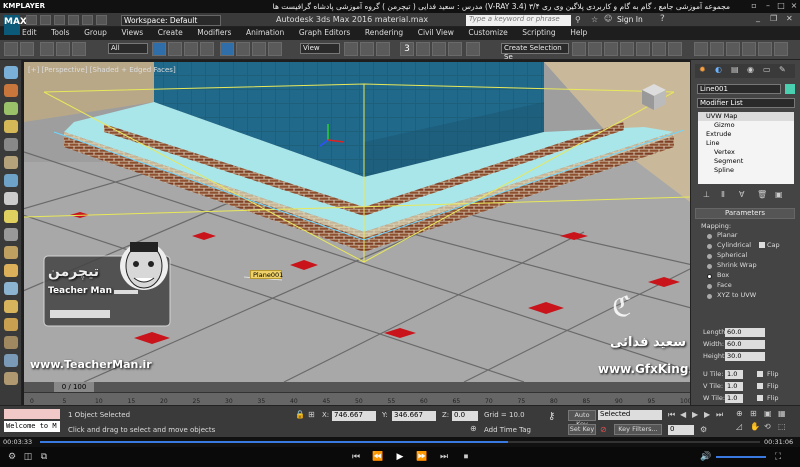 Image resolution: width=800 pixels, height=467 pixels. I want to click on stack-item-extrude: Extrude, so click(746, 134).